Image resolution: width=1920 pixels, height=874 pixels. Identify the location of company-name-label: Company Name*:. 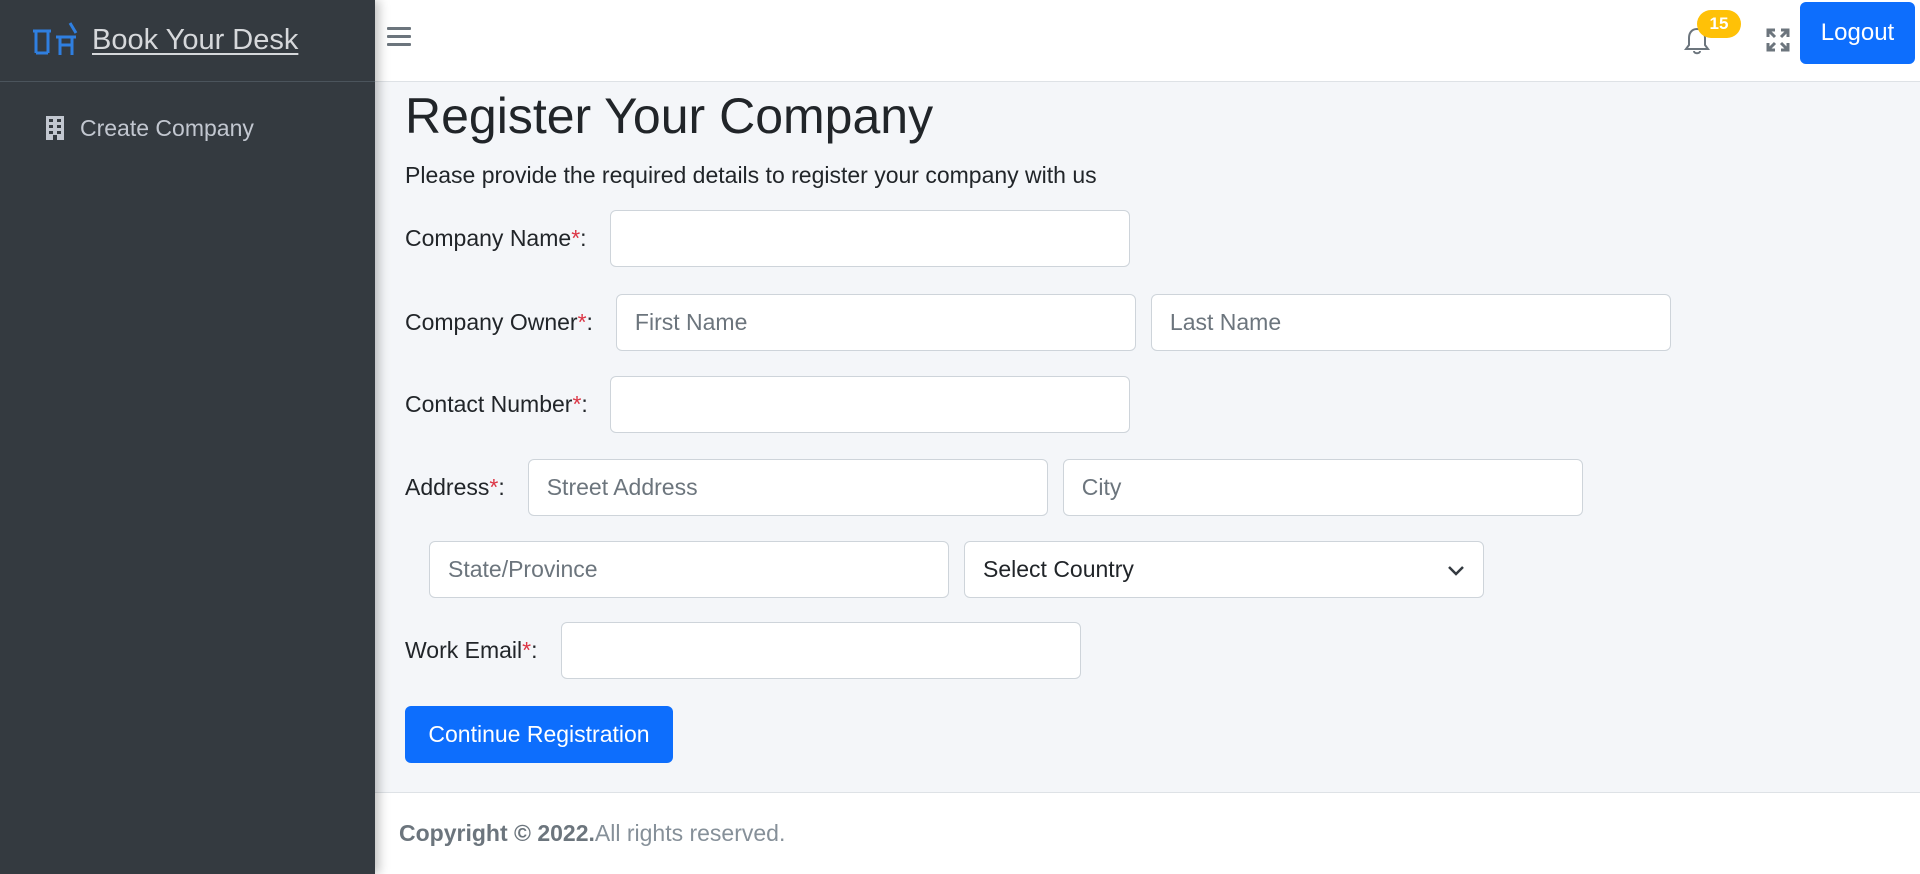
(496, 238).